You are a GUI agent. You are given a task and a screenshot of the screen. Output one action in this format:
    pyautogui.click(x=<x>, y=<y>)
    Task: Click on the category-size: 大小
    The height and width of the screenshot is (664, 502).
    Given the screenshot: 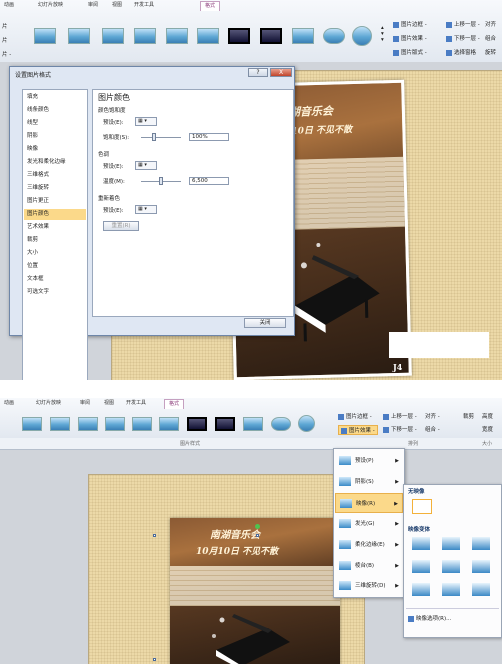 What is the action you would take?
    pyautogui.click(x=55, y=253)
    